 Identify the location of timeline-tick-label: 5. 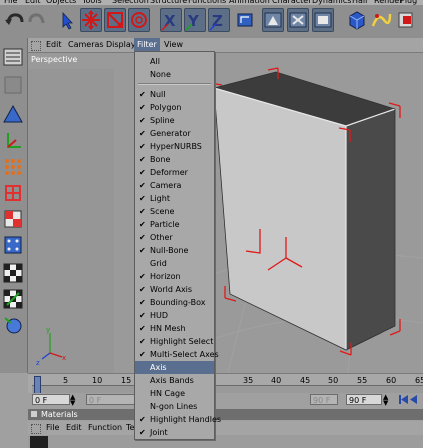
(66, 380).